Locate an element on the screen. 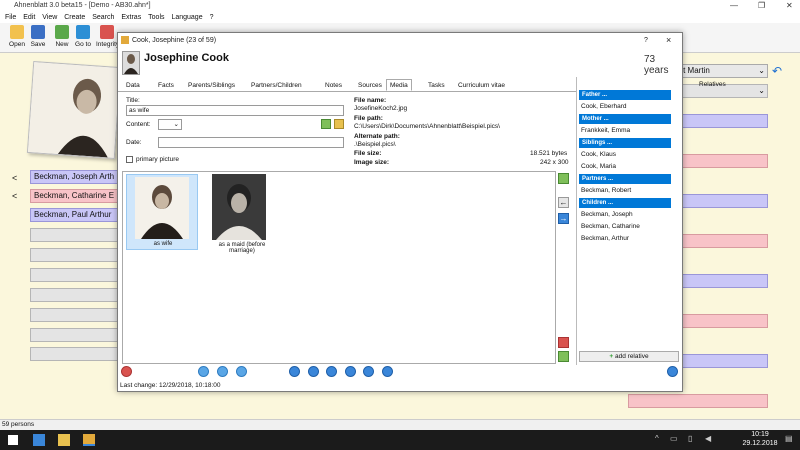 This screenshot has width=800, height=450. edit-content-icon is located at coordinates (339, 124).